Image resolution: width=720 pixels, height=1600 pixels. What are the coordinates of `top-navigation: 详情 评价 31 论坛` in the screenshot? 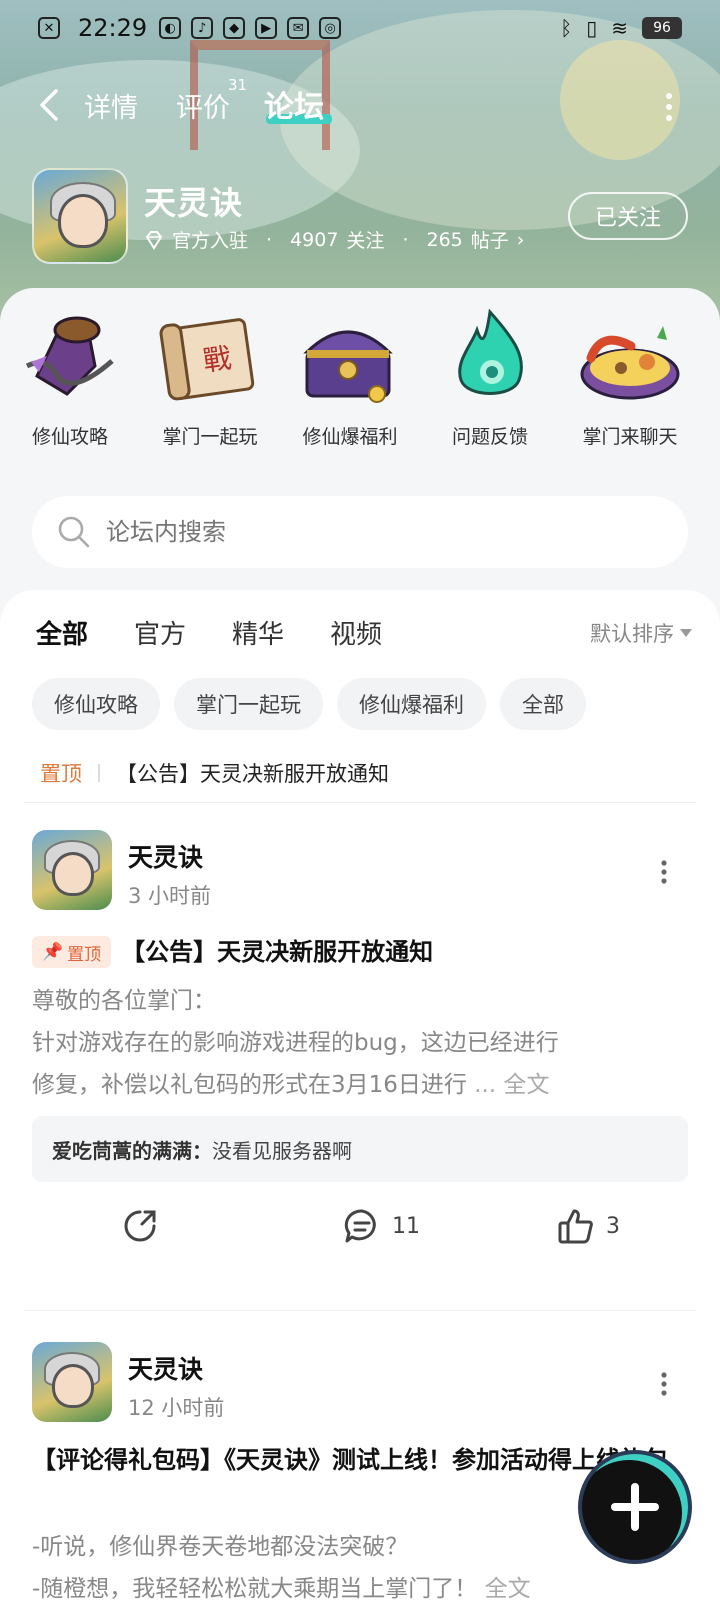 It's located at (360, 105).